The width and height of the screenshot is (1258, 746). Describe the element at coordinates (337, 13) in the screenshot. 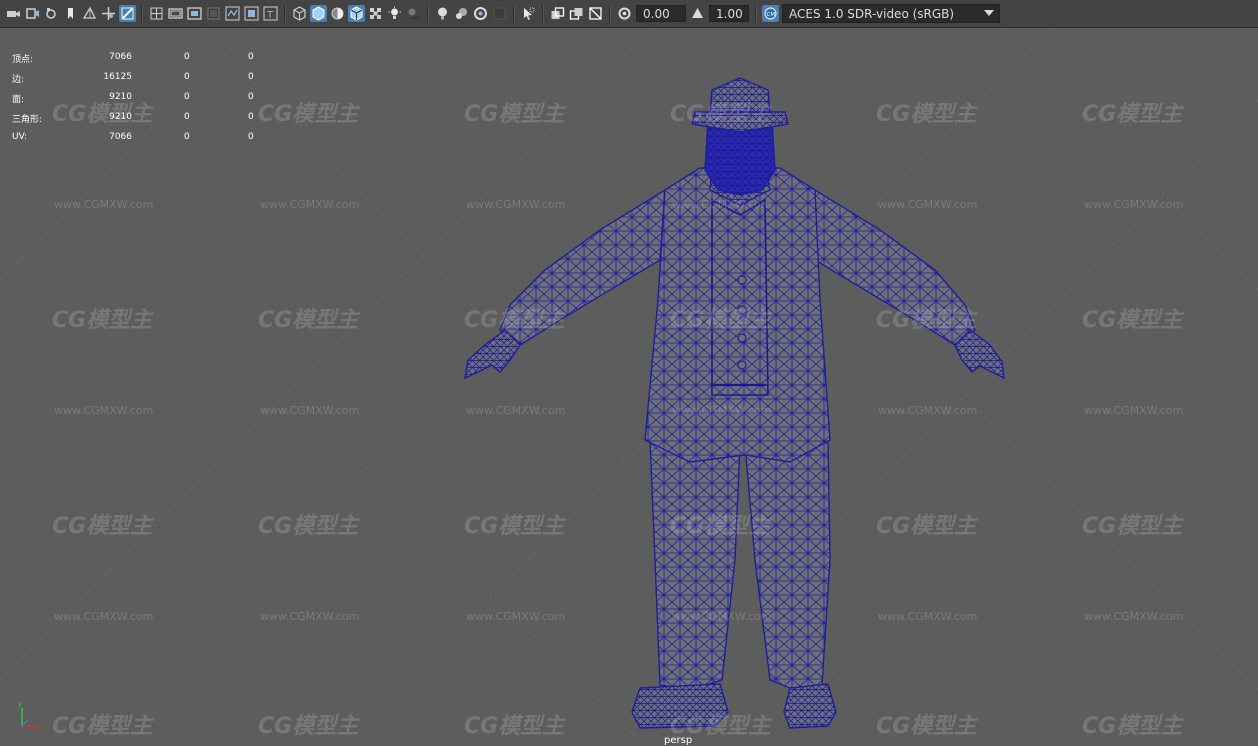

I see `default-material-icon` at that location.